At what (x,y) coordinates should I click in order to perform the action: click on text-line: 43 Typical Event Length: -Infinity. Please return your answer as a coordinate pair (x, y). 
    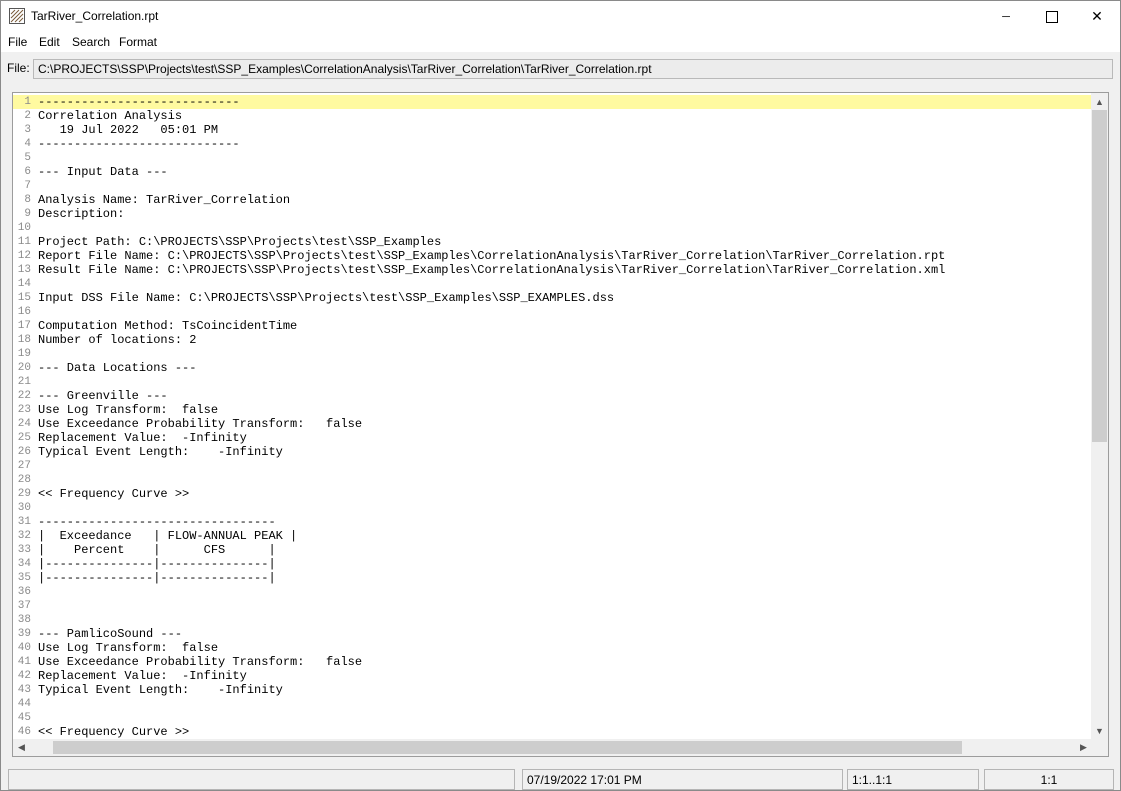
    Looking at the image, I should click on (552, 690).